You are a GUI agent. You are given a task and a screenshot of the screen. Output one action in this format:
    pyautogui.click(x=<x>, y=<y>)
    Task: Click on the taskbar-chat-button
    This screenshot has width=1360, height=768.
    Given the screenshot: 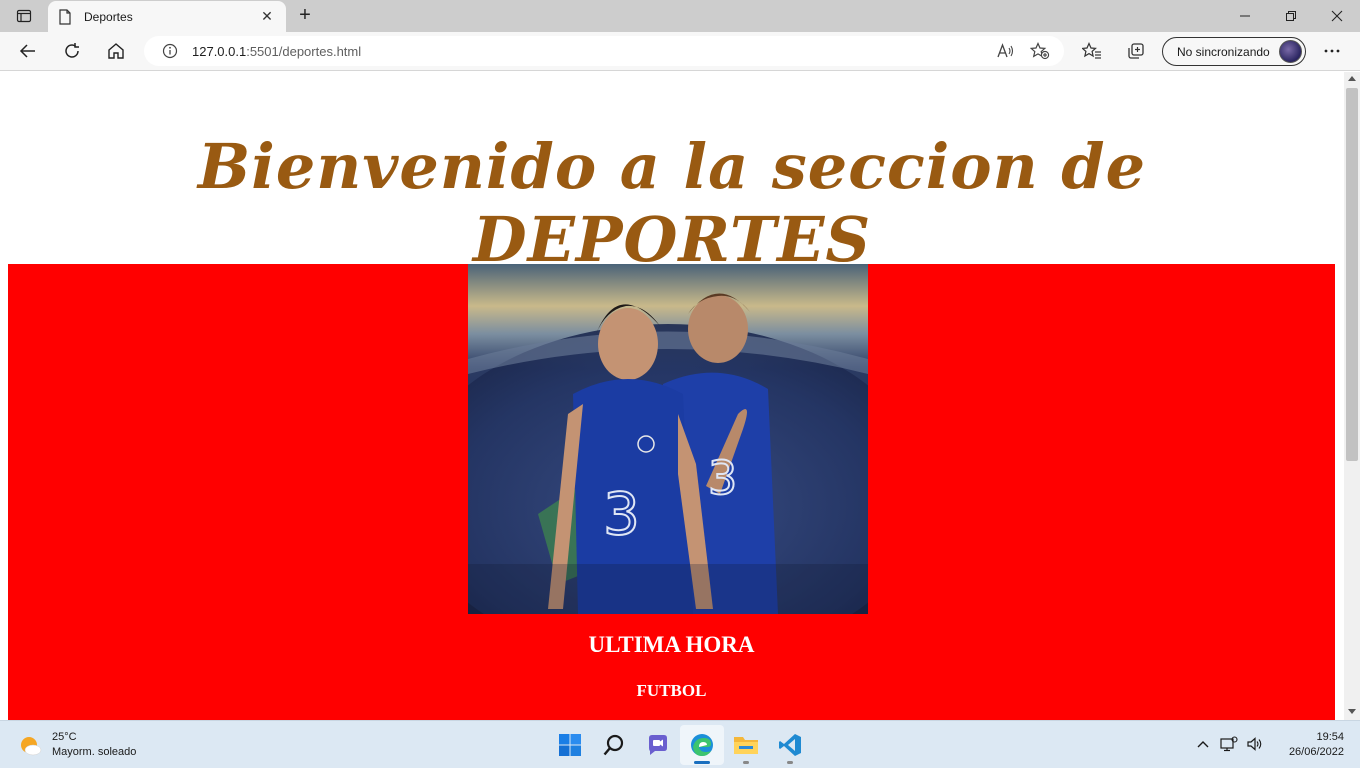 What is the action you would take?
    pyautogui.click(x=658, y=745)
    